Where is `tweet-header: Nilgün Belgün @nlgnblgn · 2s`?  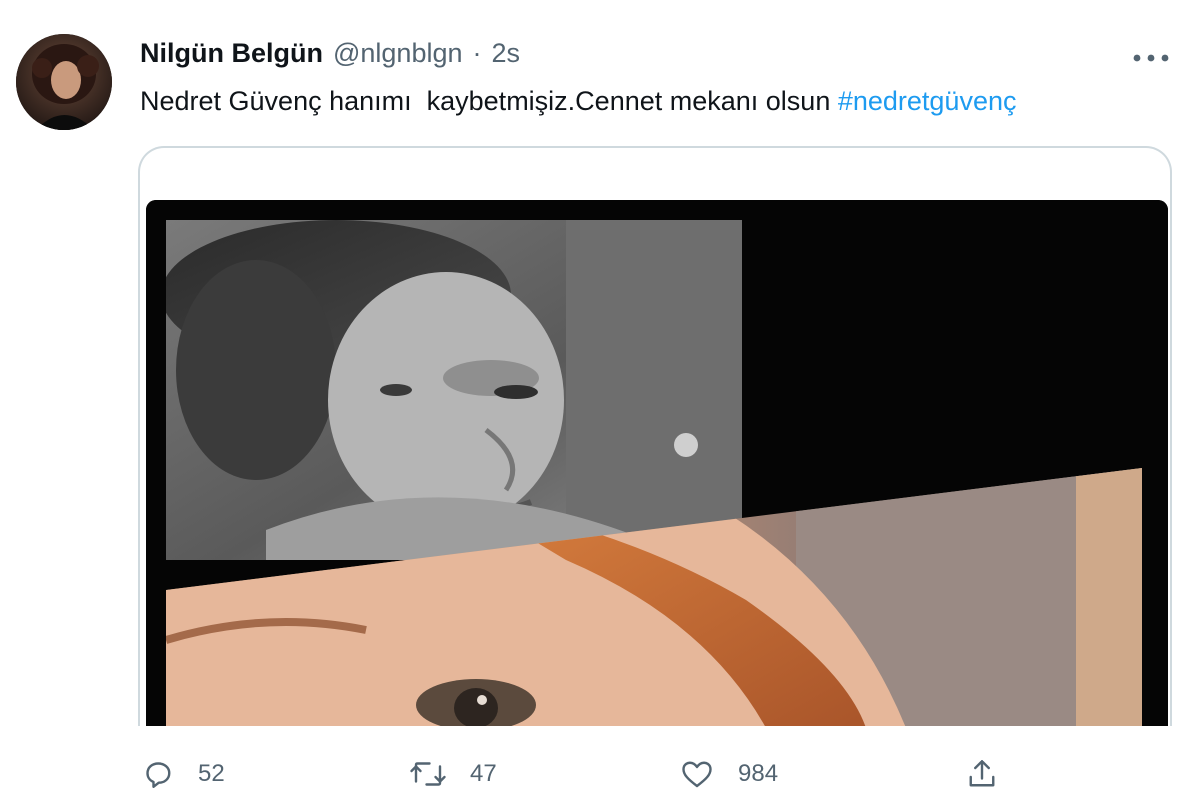 tweet-header: Nilgün Belgün @nlgnblgn · 2s is located at coordinates (330, 53).